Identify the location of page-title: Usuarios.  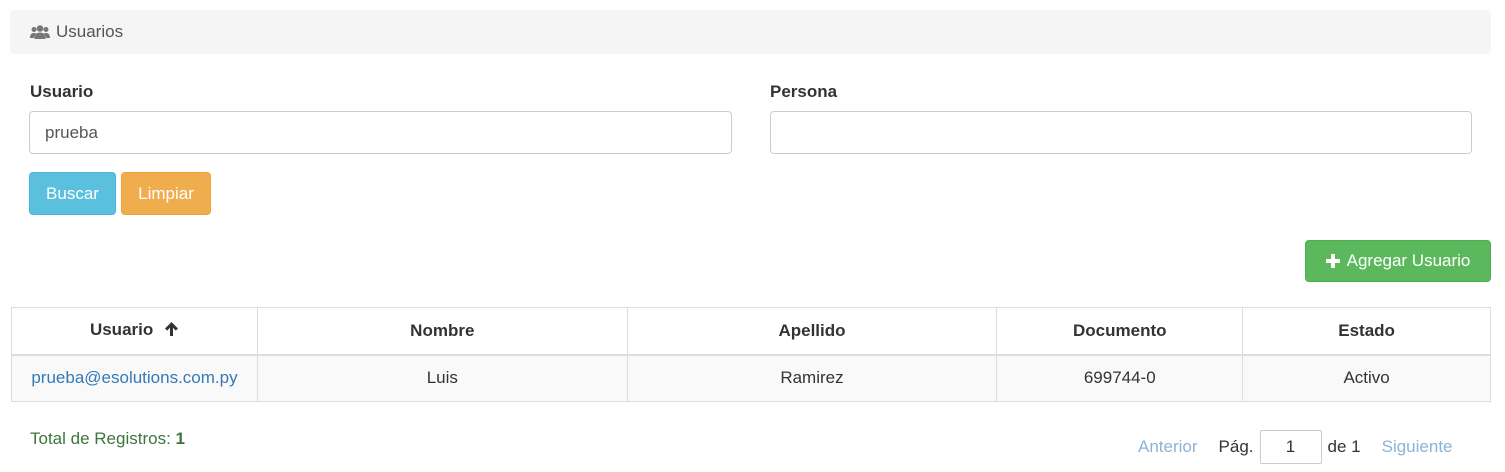
(90, 31).